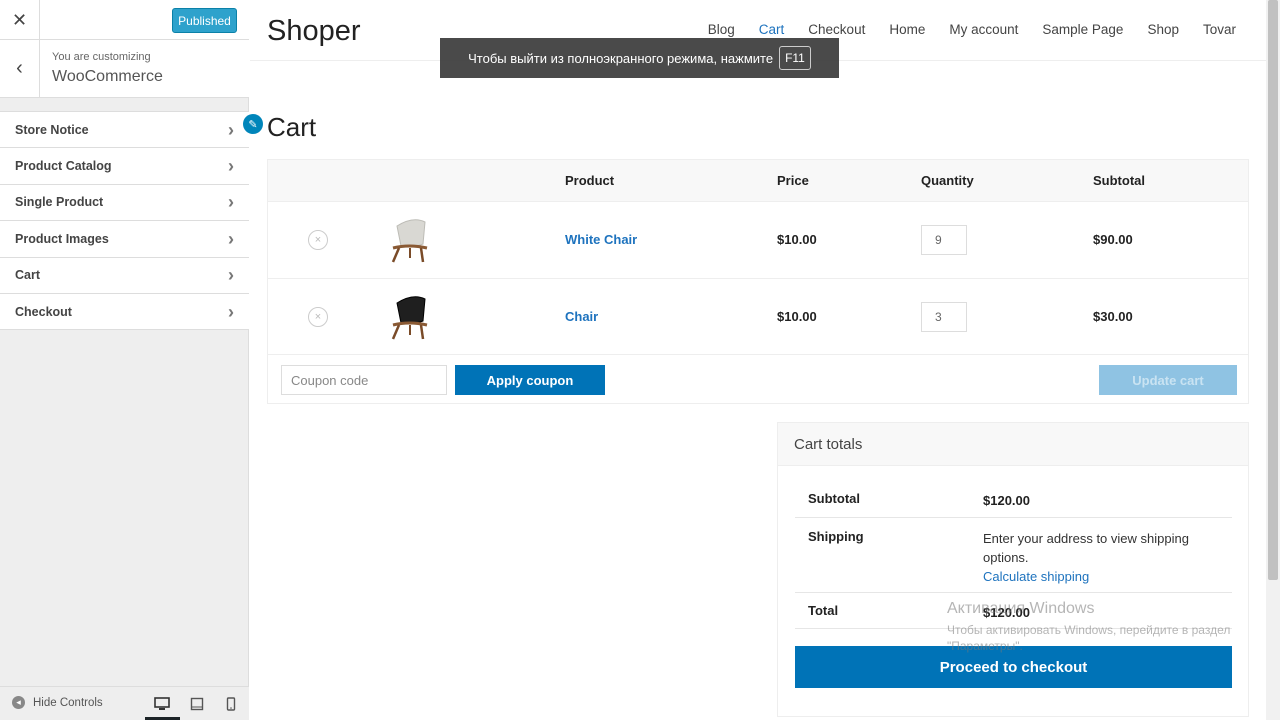 This screenshot has height=720, width=1280. I want to click on nav-item-blog: Blog, so click(721, 29).